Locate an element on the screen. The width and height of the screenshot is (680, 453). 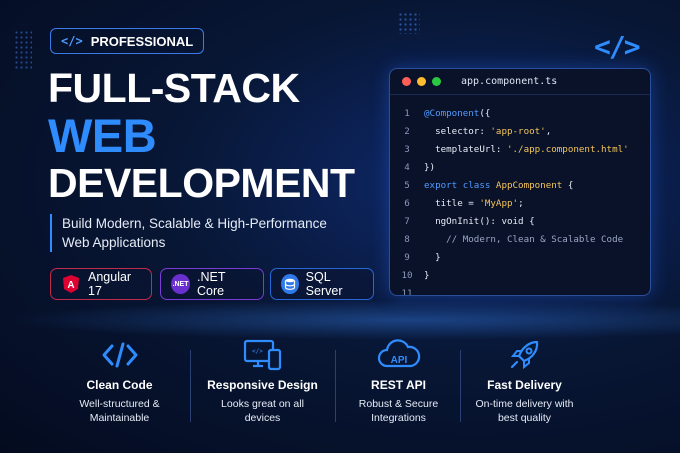
feature-title: Fast Delivery is located at coordinates (524, 385).